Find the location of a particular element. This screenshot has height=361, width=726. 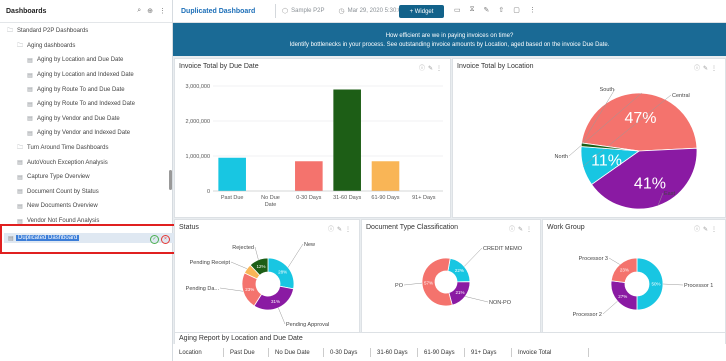

panel-title: Aging Report by Location and Due Date is located at coordinates (241, 338).